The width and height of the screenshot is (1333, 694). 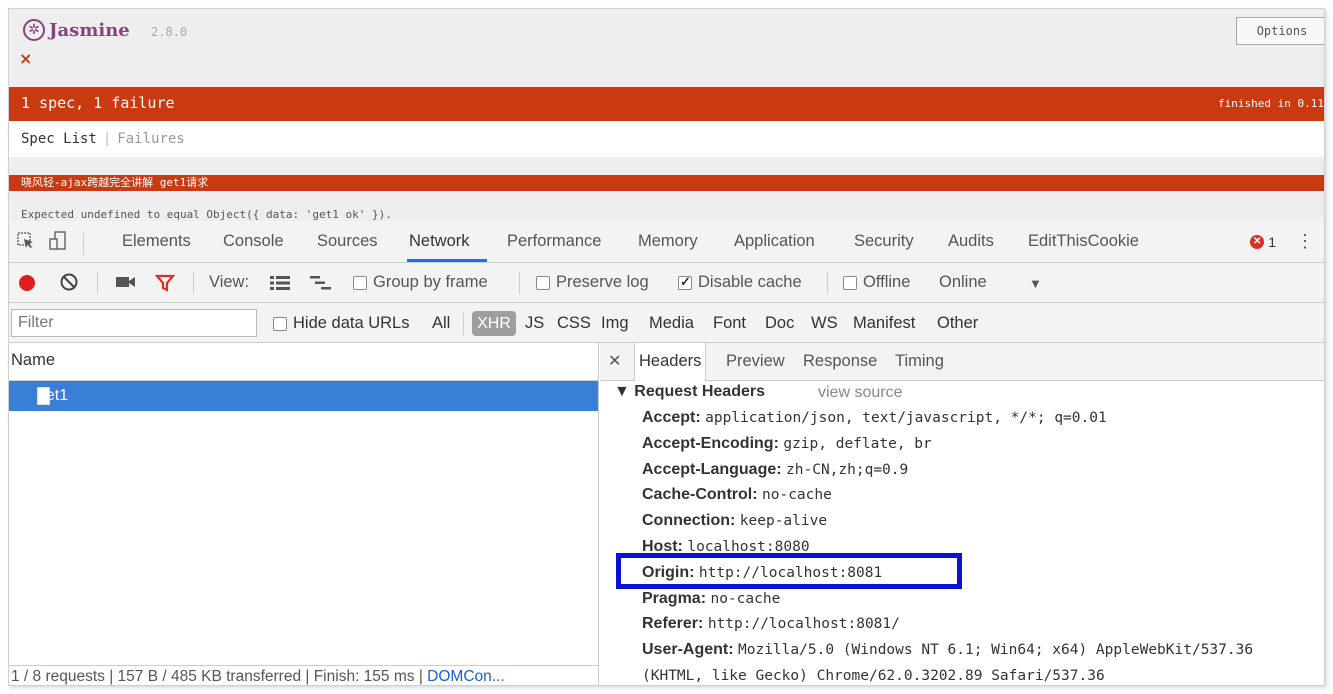 What do you see at coordinates (666, 139) in the screenshot?
I see `jasmine-menu: Spec List | Failures` at bounding box center [666, 139].